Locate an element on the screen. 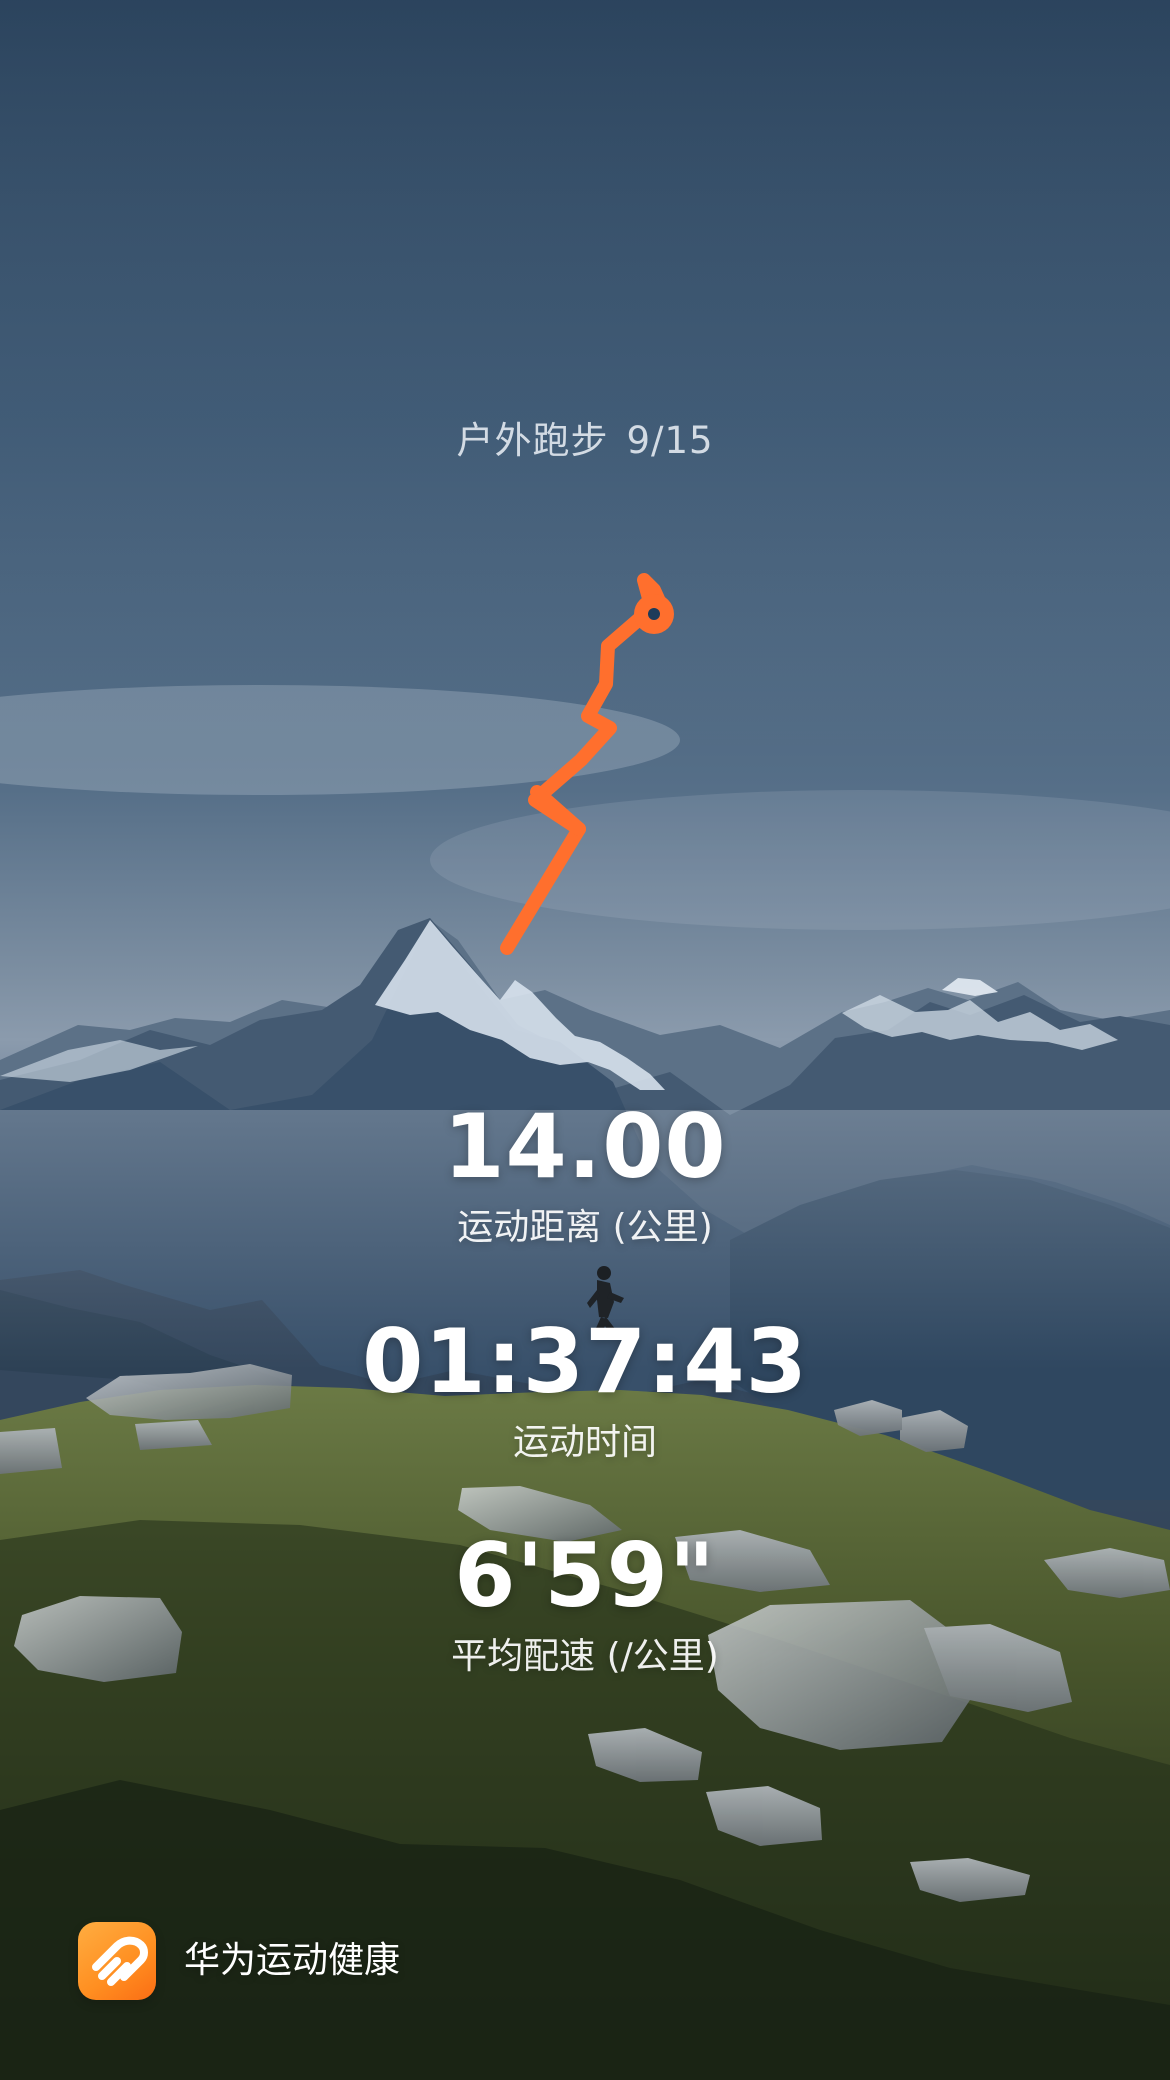 The width and height of the screenshot is (1170, 2080). duration-stat: 01:37:43 运动时间 is located at coordinates (585, 1387).